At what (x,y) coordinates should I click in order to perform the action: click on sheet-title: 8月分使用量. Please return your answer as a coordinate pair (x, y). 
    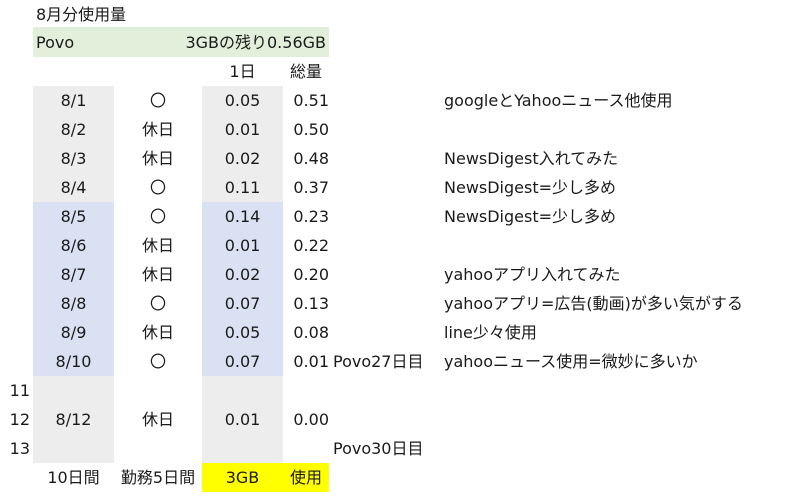
    Looking at the image, I should click on (81, 14).